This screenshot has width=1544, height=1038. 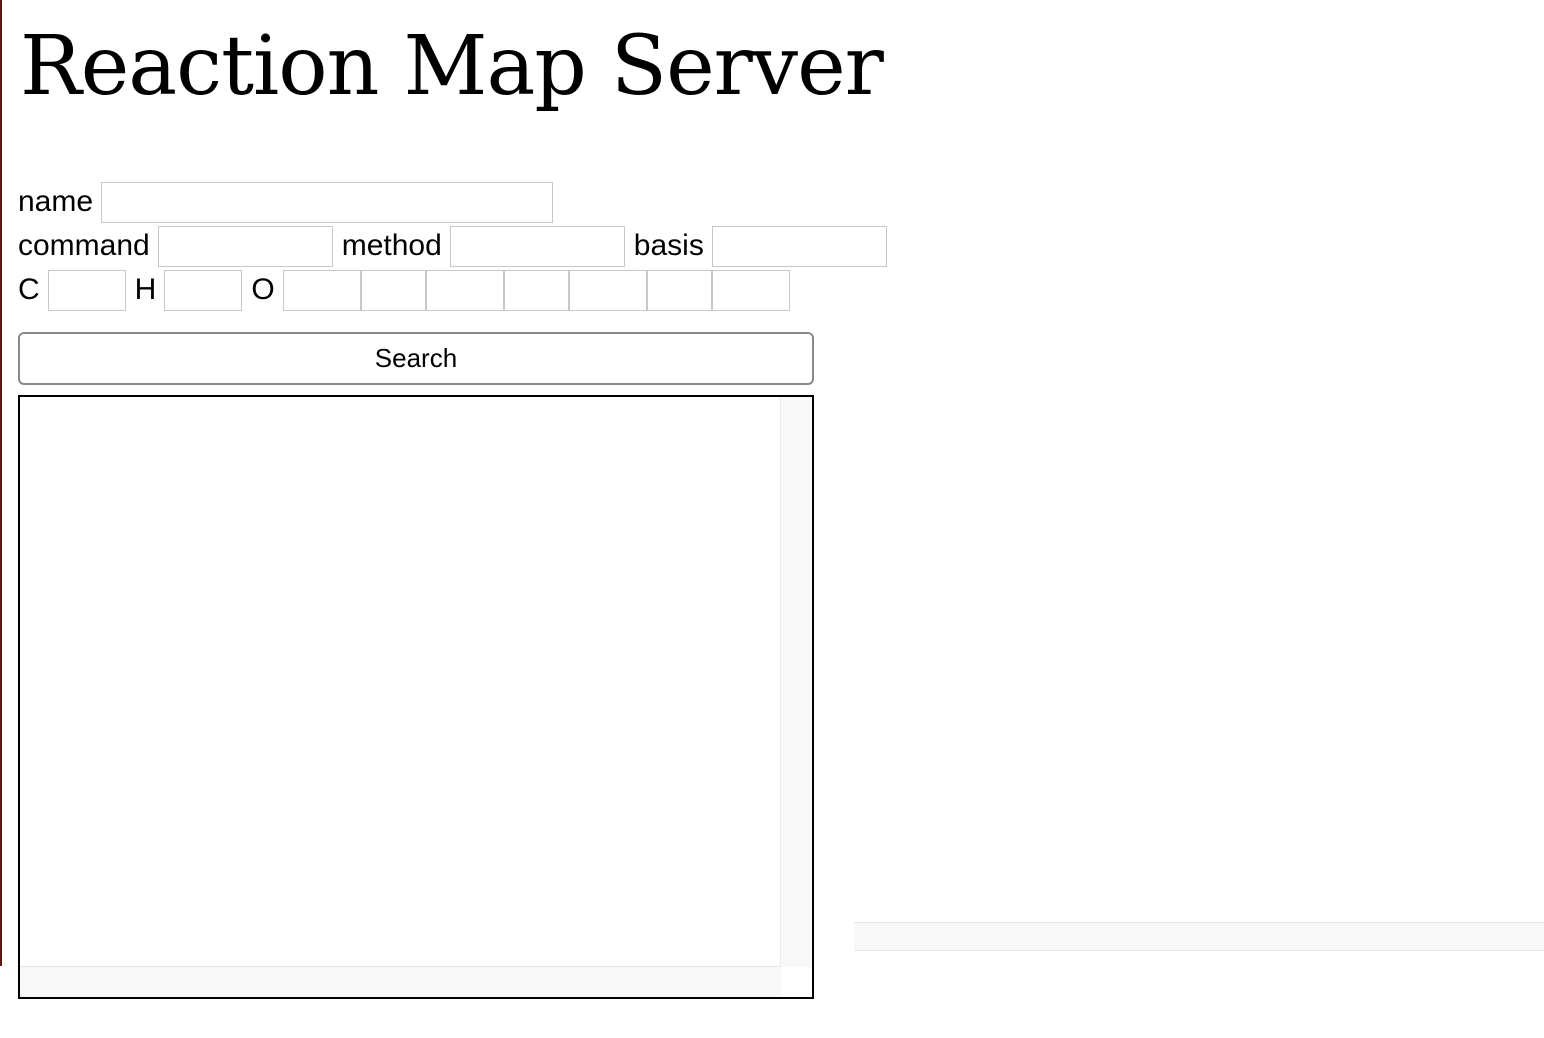 What do you see at coordinates (263, 289) in the screenshot?
I see `oxygen-label: O` at bounding box center [263, 289].